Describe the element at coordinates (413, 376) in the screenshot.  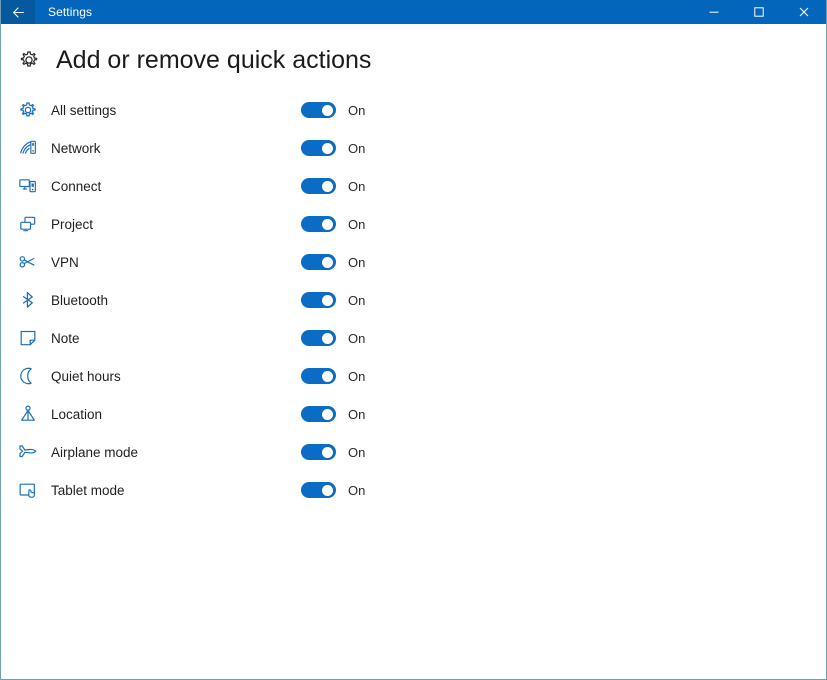
I see `quick-action-row: Quiet hours On` at that location.